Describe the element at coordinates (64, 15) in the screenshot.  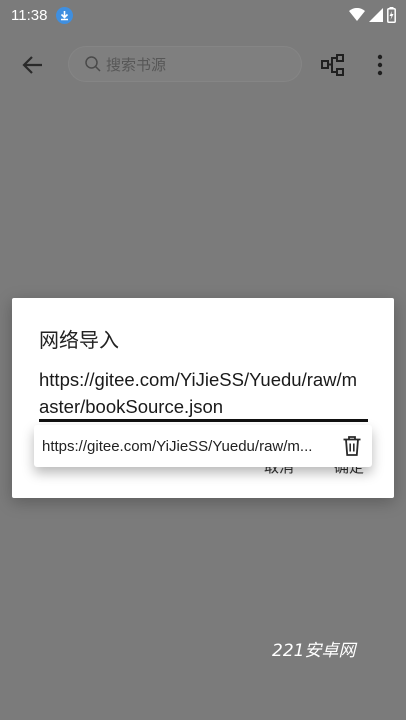
I see `download-icon` at that location.